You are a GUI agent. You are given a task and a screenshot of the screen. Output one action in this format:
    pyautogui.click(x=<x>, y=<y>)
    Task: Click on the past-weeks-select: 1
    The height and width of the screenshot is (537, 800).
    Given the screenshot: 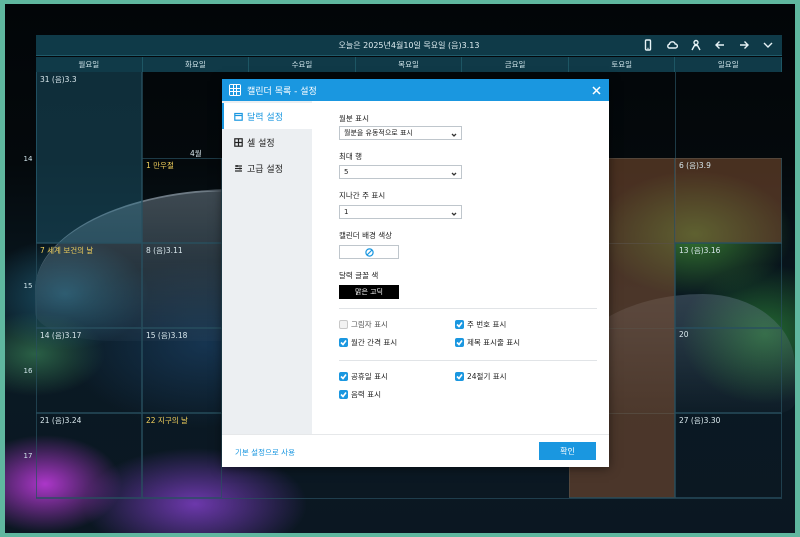 What is the action you would take?
    pyautogui.click(x=400, y=212)
    